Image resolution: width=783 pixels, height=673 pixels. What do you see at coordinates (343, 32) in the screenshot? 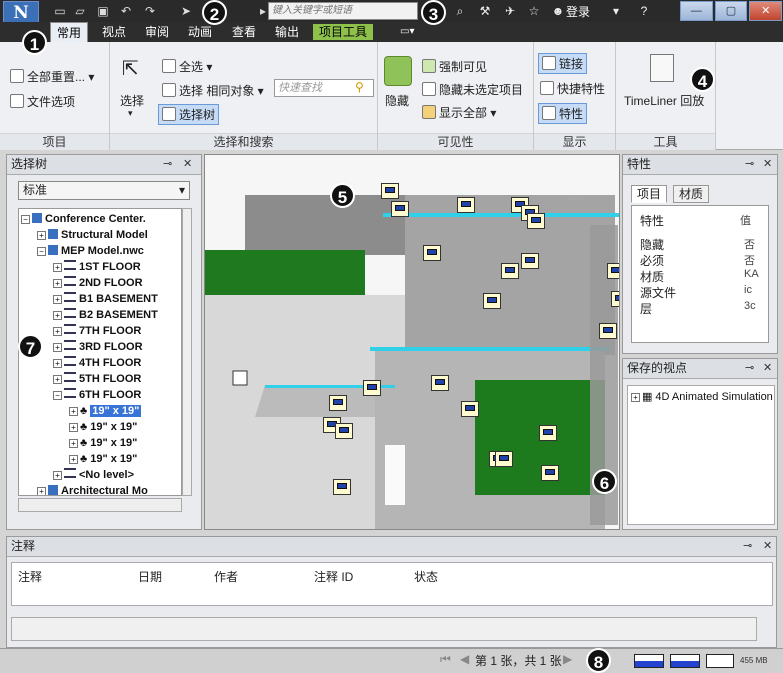
I see `tab-project-tools: 项目工具` at bounding box center [343, 32].